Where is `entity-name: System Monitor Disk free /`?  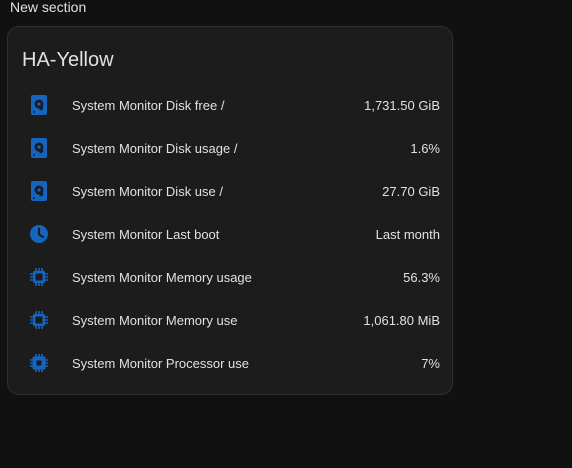 entity-name: System Monitor Disk free / is located at coordinates (148, 105).